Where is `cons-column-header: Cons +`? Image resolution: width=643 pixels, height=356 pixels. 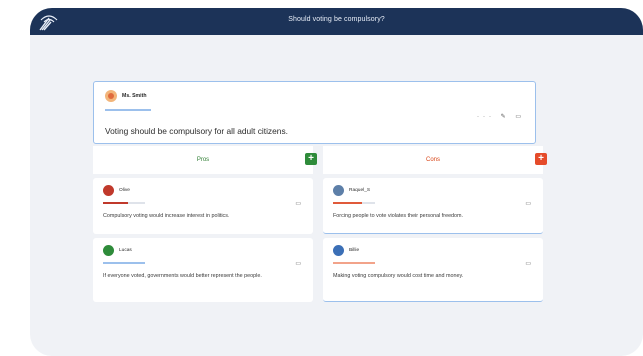
cons-column-header: Cons + is located at coordinates (435, 160).